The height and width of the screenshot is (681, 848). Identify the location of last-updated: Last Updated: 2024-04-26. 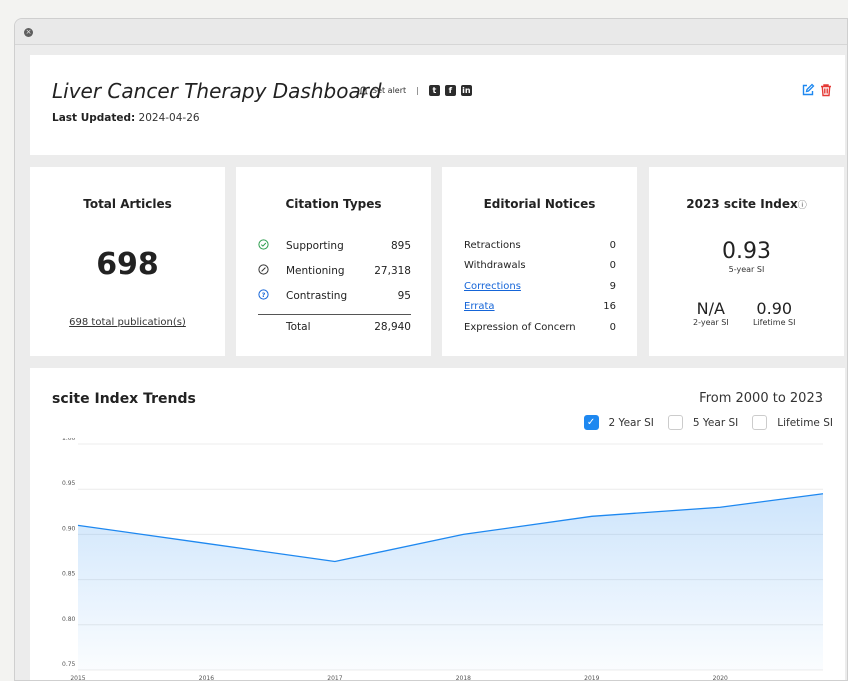
(126, 118).